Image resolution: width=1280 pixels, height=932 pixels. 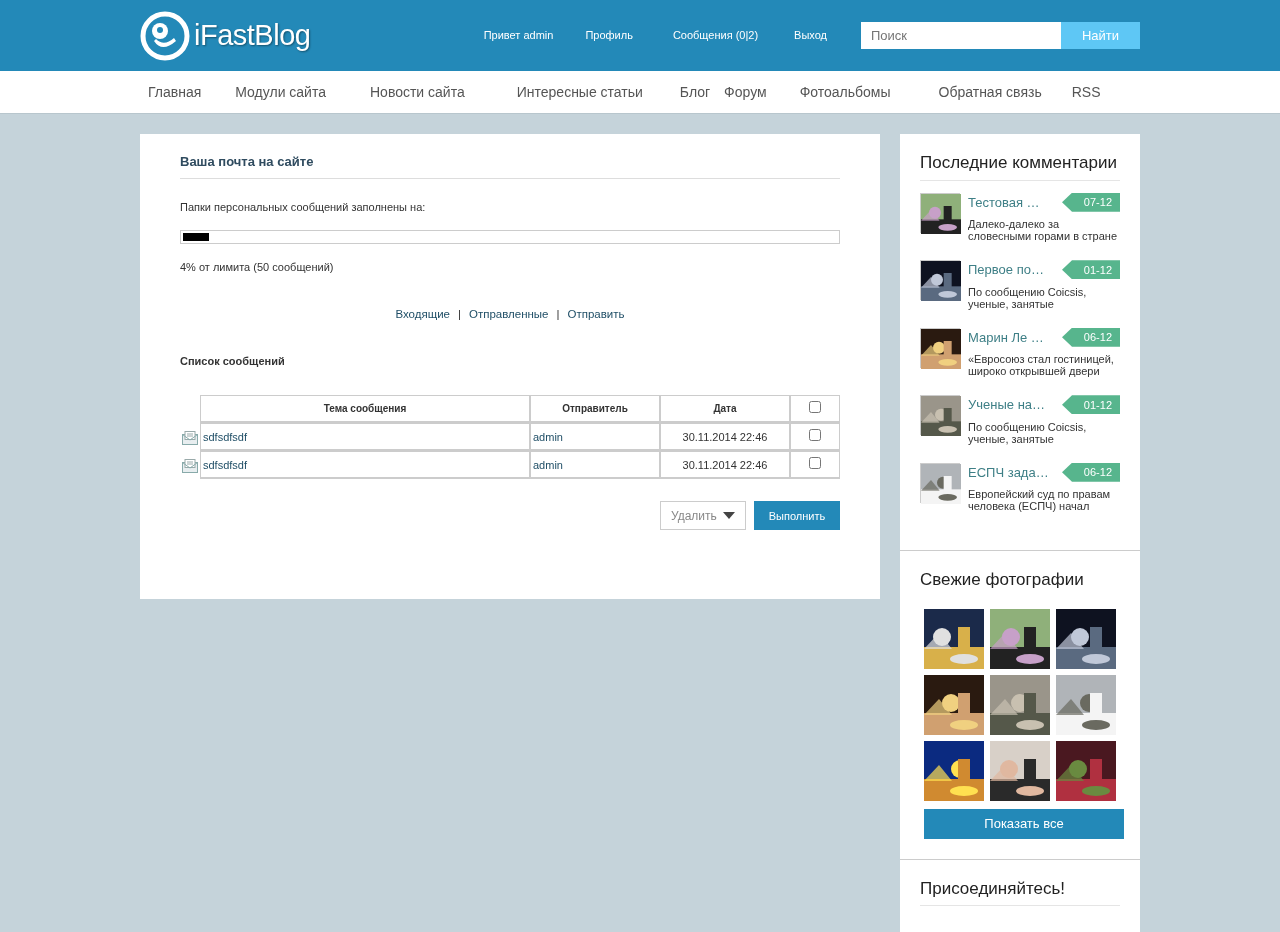 What do you see at coordinates (508, 314) in the screenshot?
I see `folder-link: Отправленные` at bounding box center [508, 314].